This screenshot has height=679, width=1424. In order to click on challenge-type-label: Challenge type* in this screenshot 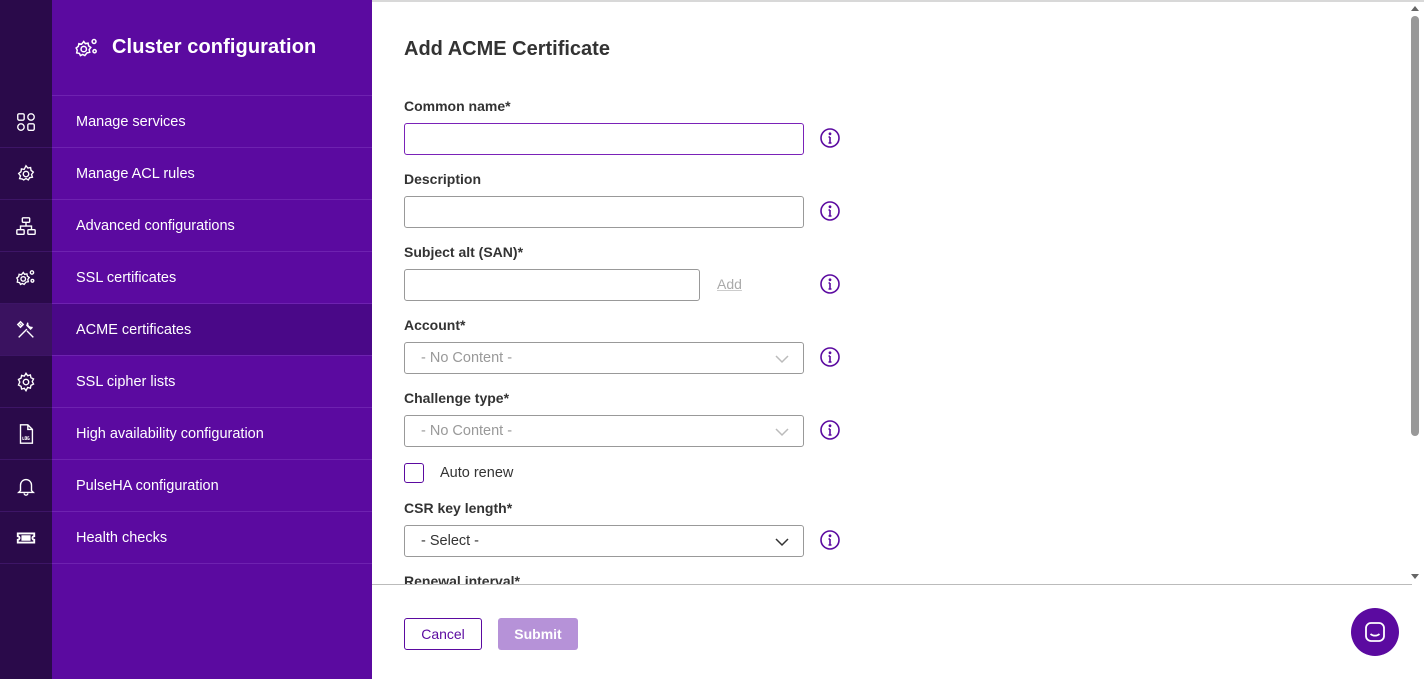, I will do `click(457, 398)`.